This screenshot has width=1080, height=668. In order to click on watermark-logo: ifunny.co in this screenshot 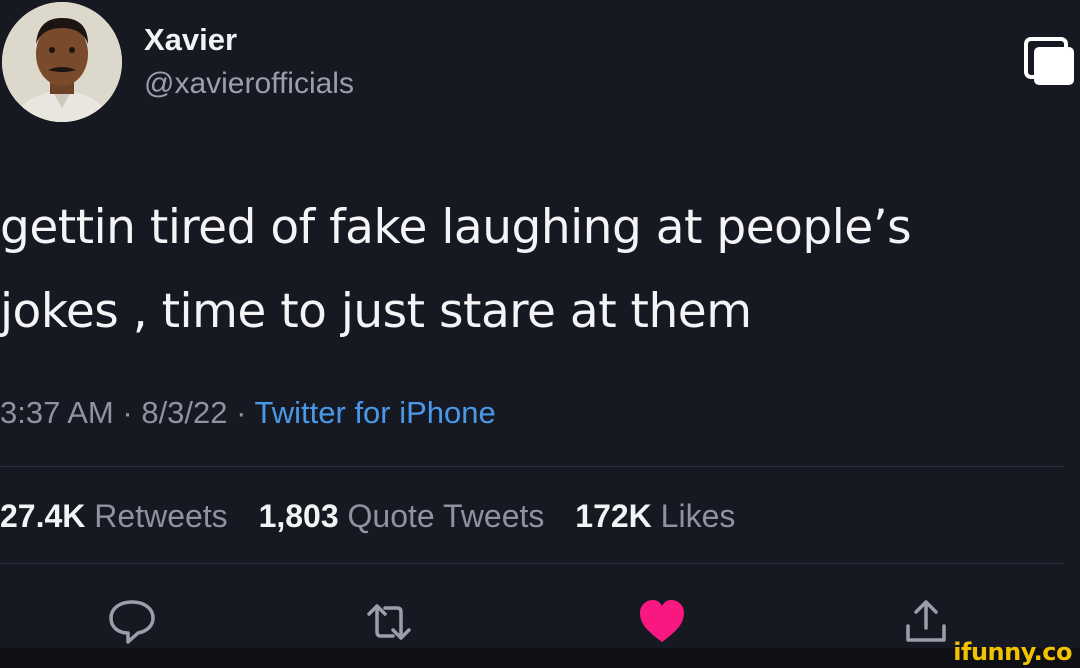, I will do `click(1012, 652)`.